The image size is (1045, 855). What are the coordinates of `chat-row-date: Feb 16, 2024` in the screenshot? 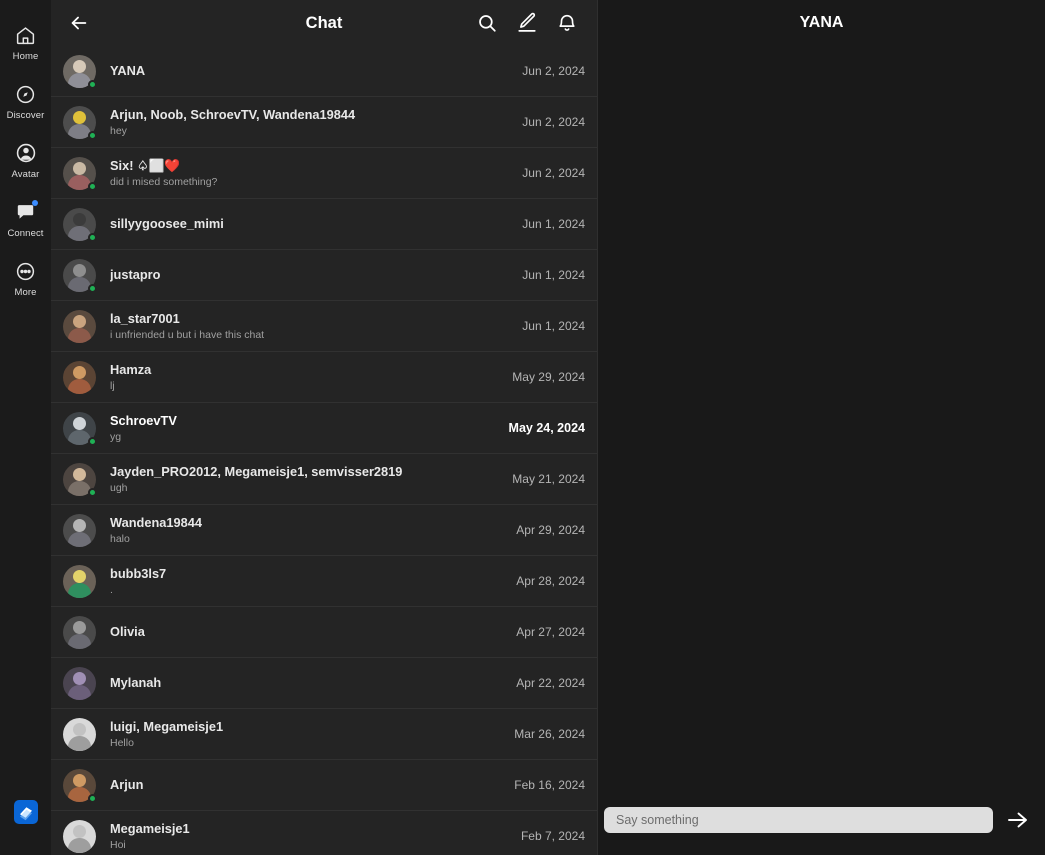 It's located at (549, 785).